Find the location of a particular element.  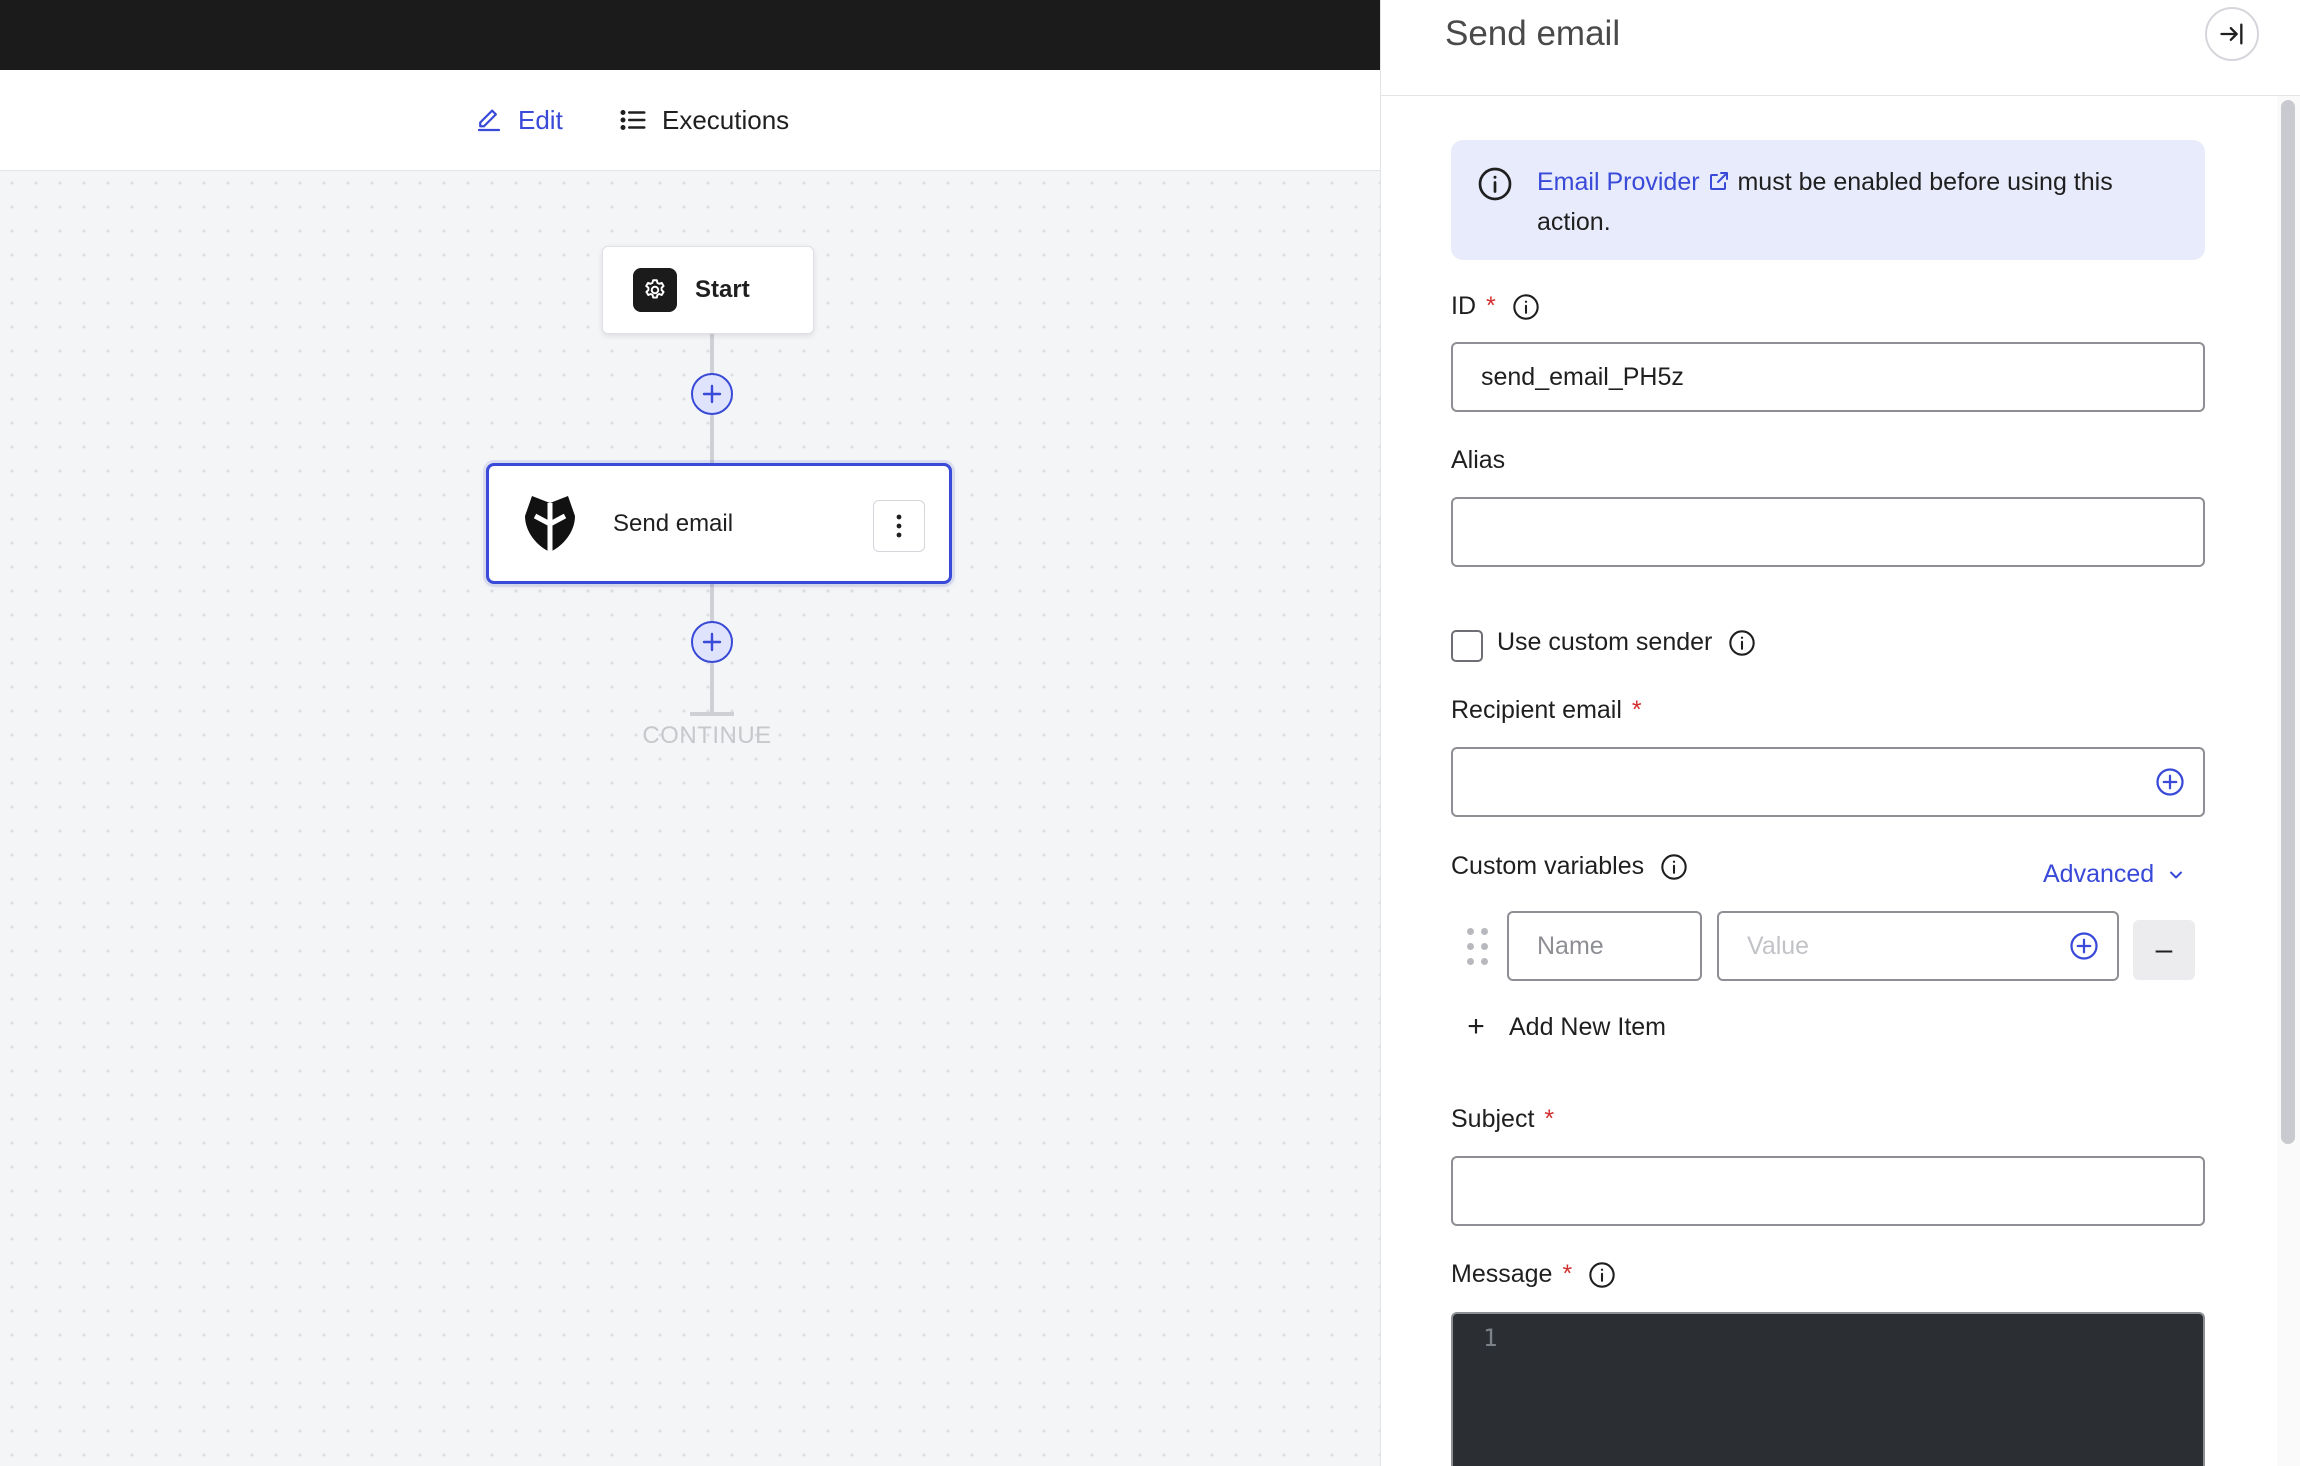

gear-icon is located at coordinates (655, 290).